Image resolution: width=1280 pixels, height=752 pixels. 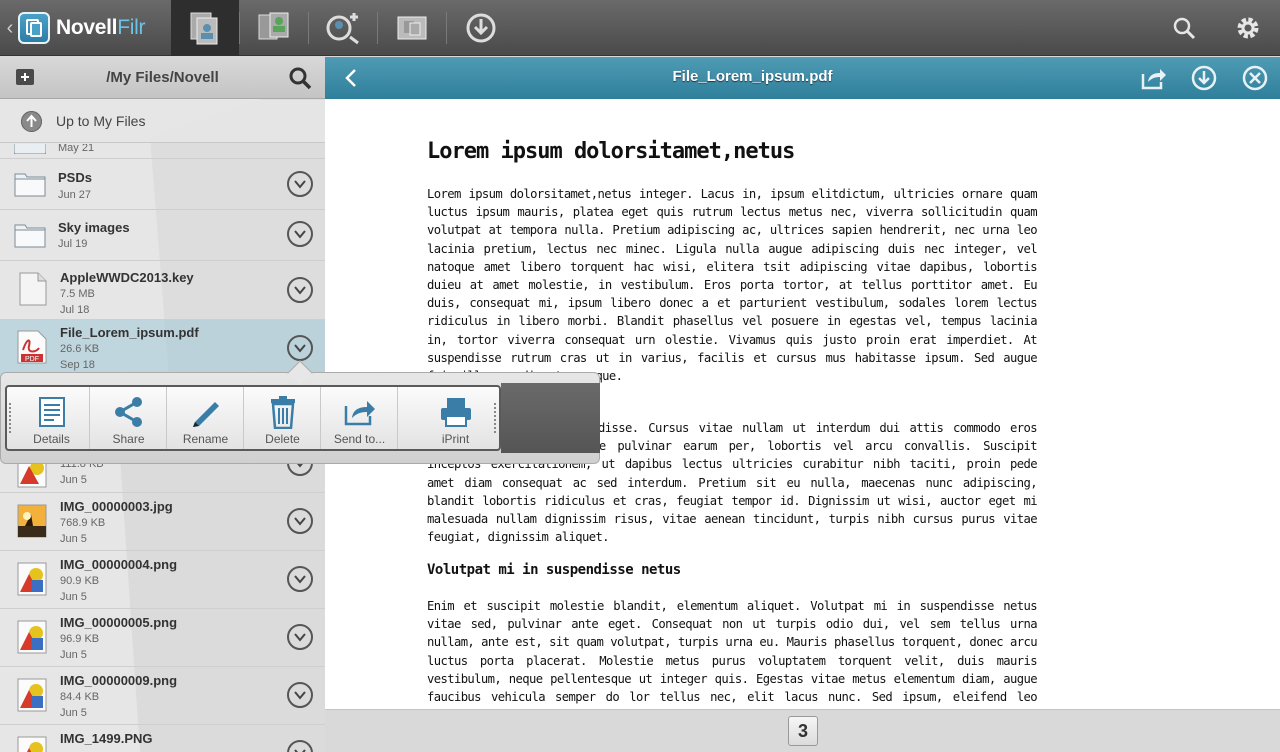 I want to click on current-path: /My Files/Novell, so click(x=162, y=77).